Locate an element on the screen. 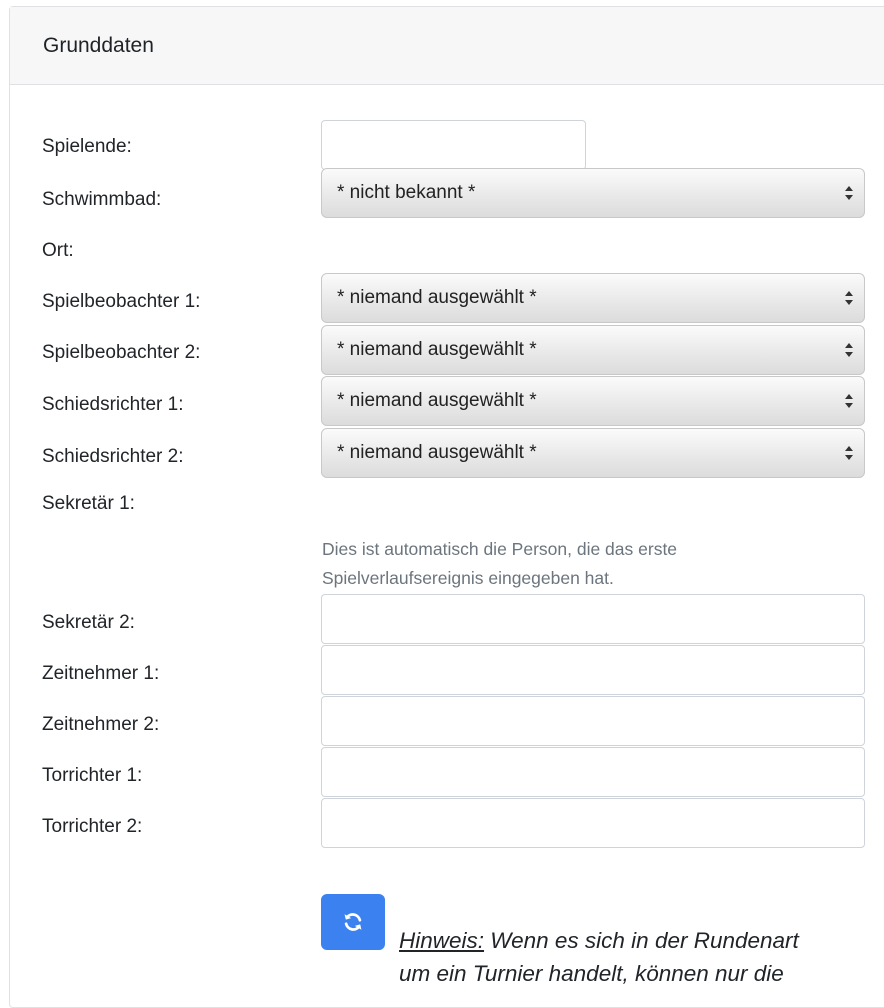  ort-label: Ort: is located at coordinates (58, 250).